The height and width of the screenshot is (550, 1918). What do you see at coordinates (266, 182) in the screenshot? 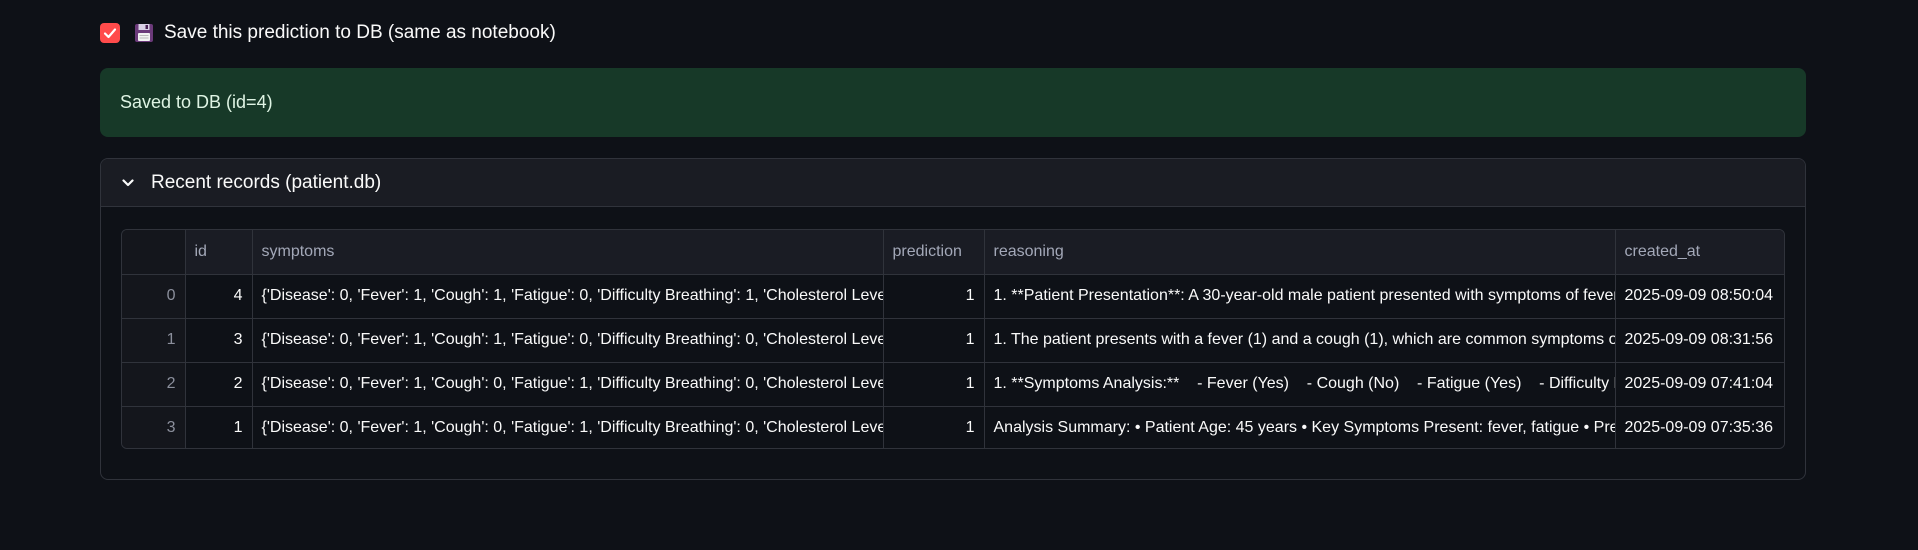
I see `expander-title: Recent records (patient.db)` at bounding box center [266, 182].